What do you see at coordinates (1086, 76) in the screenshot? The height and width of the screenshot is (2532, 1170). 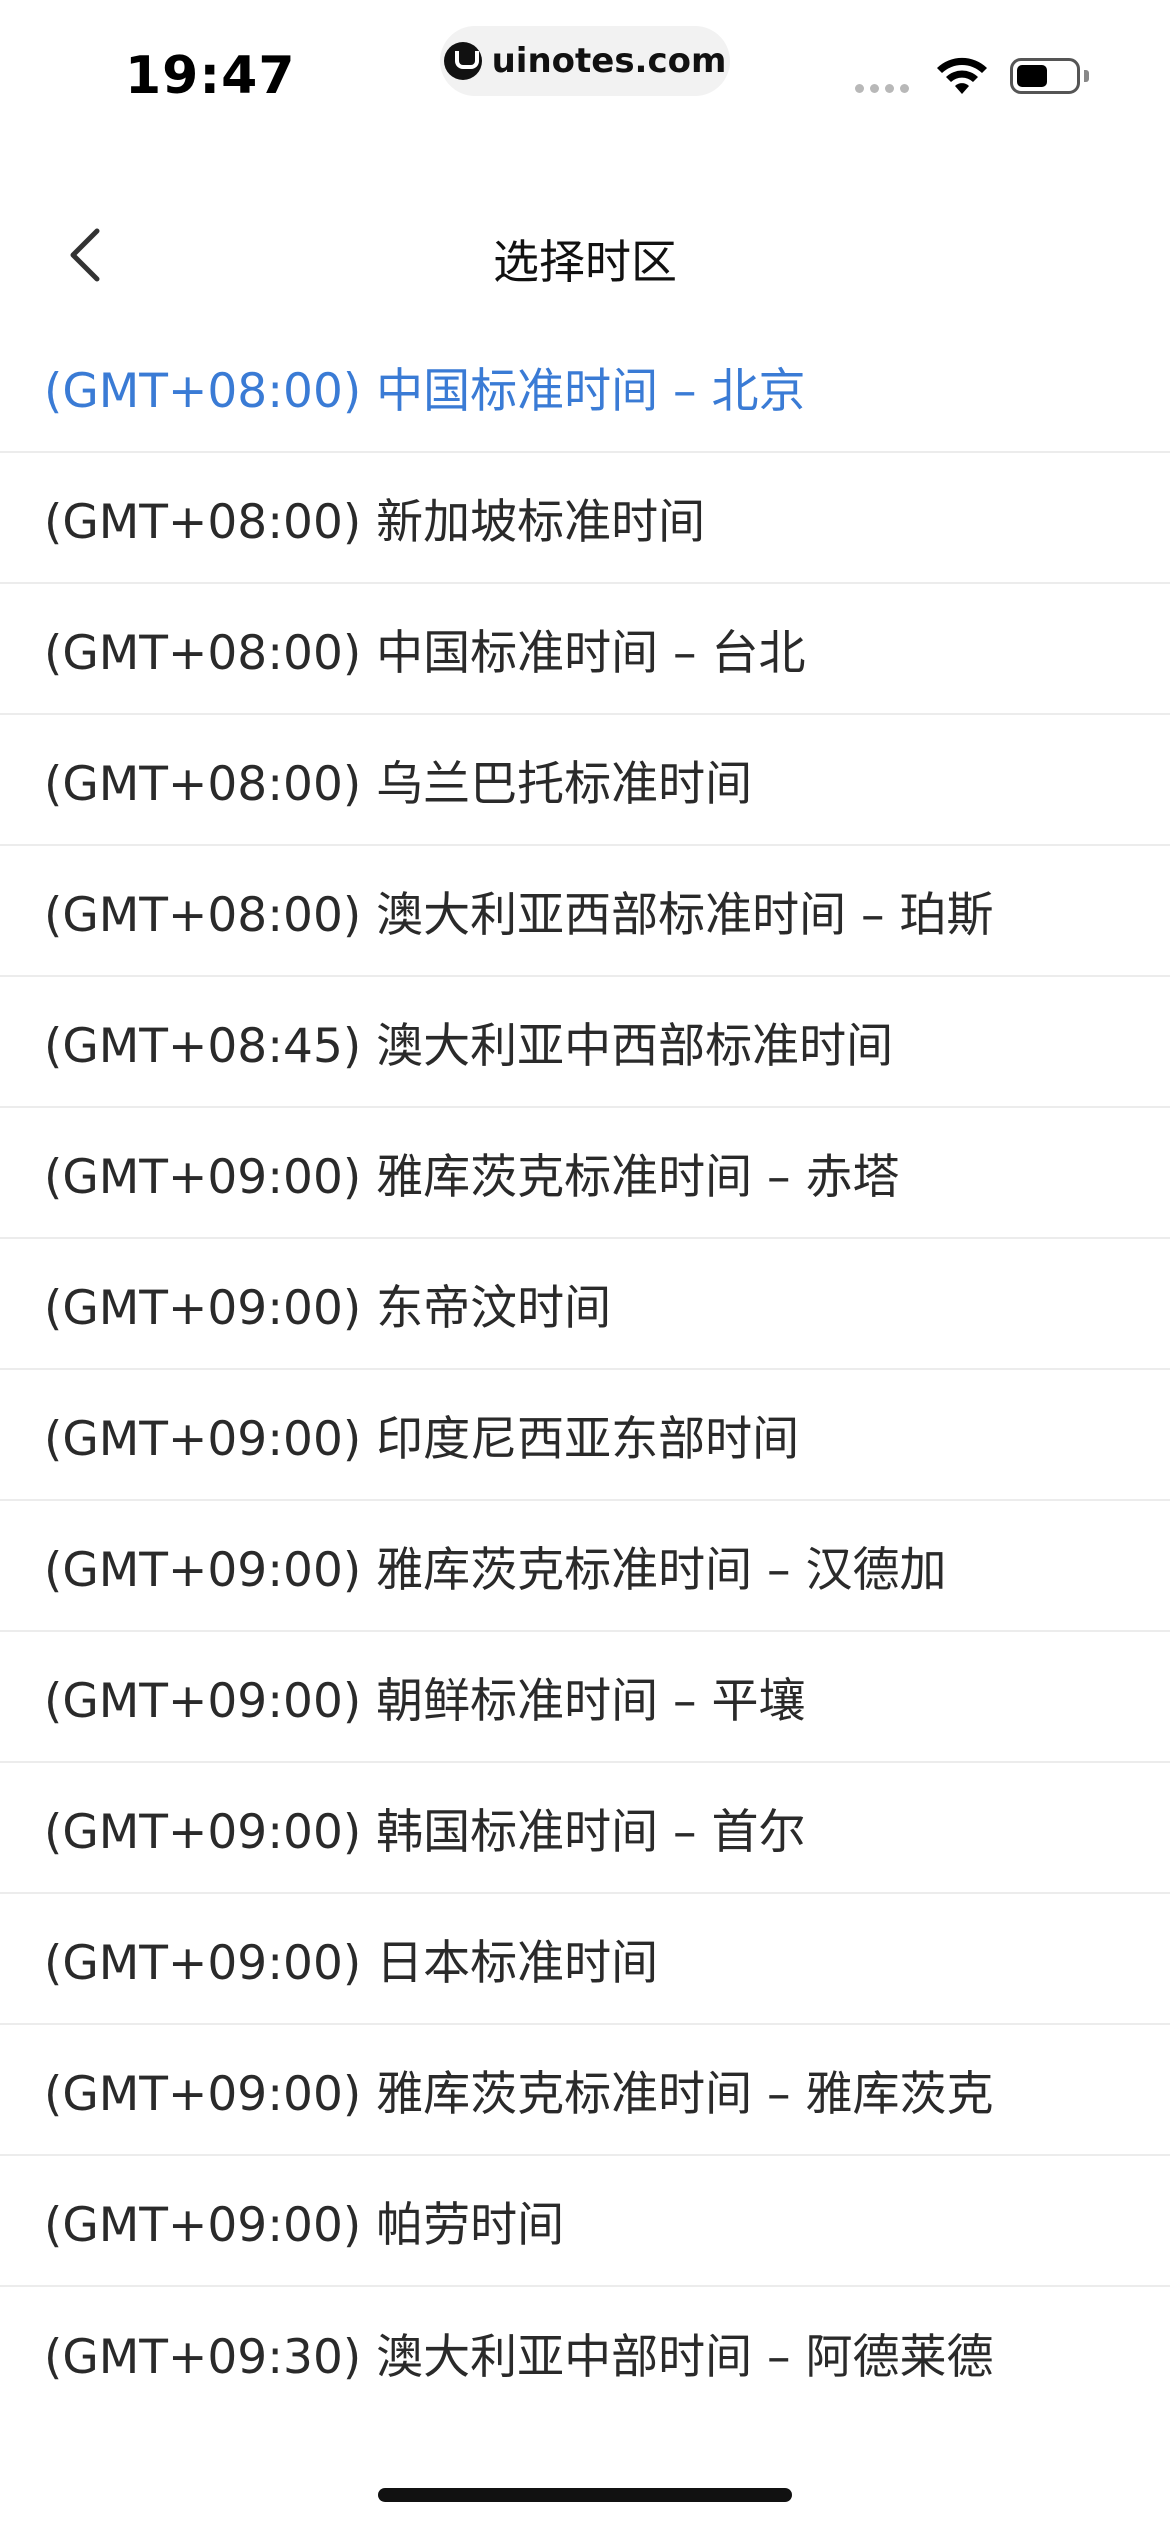 I see `battery-tip` at bounding box center [1086, 76].